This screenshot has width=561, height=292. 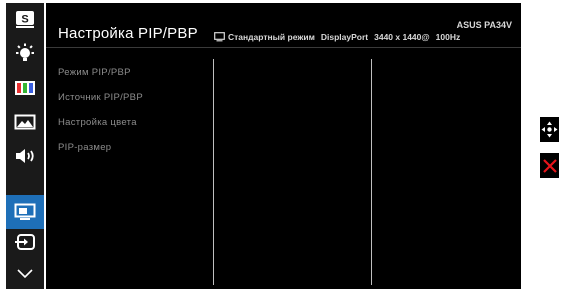 I want to click on sidebar-scroll-down, so click(x=25, y=274).